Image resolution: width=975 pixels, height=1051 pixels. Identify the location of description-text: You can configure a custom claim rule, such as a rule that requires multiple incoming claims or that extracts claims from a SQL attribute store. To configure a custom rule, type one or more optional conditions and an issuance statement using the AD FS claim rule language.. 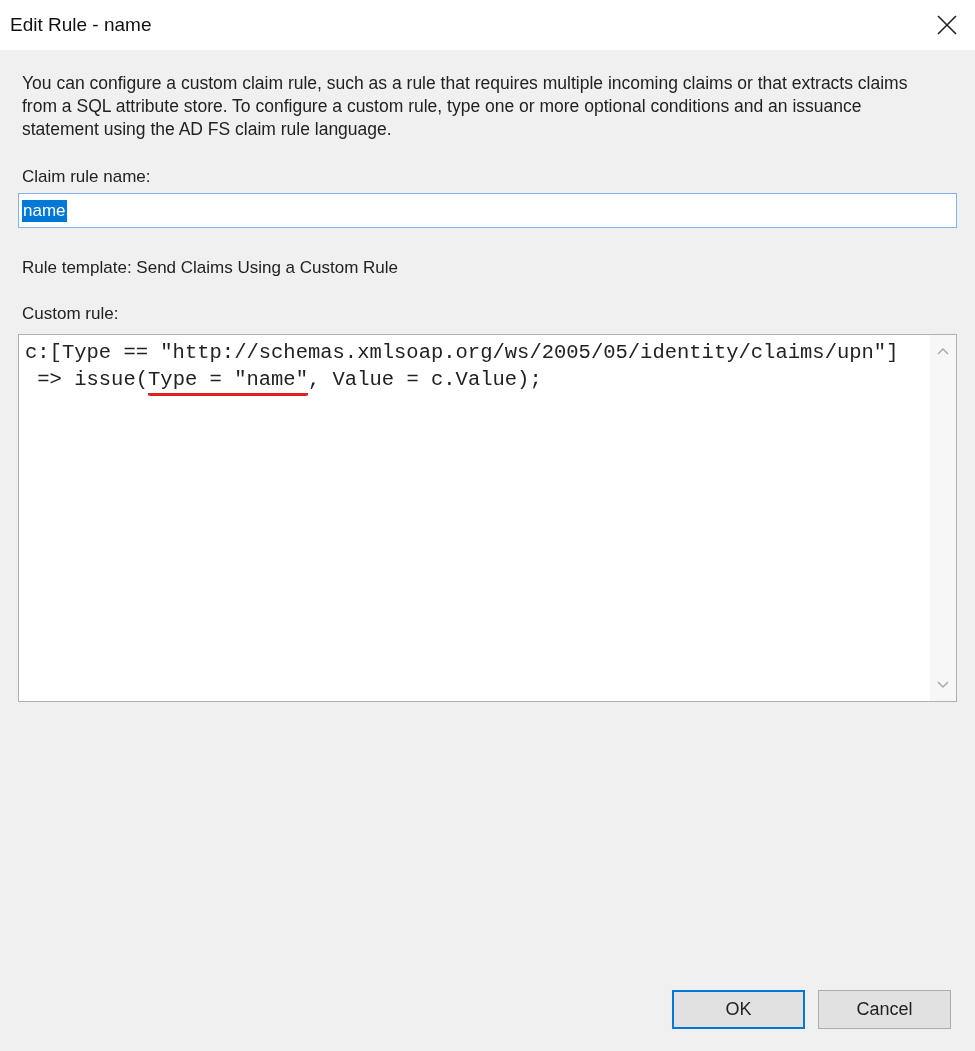
(465, 106).